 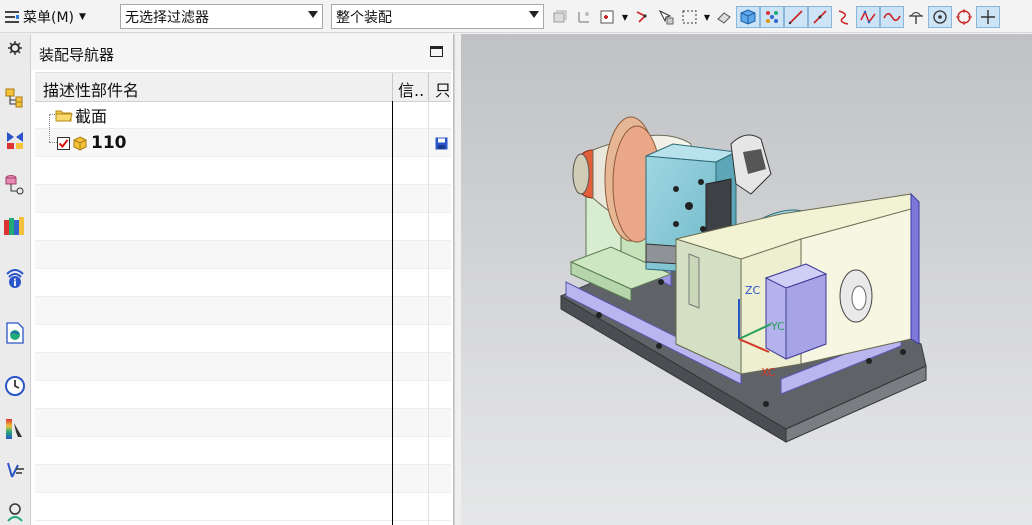 I want to click on solid-body-icon, so click(x=748, y=17).